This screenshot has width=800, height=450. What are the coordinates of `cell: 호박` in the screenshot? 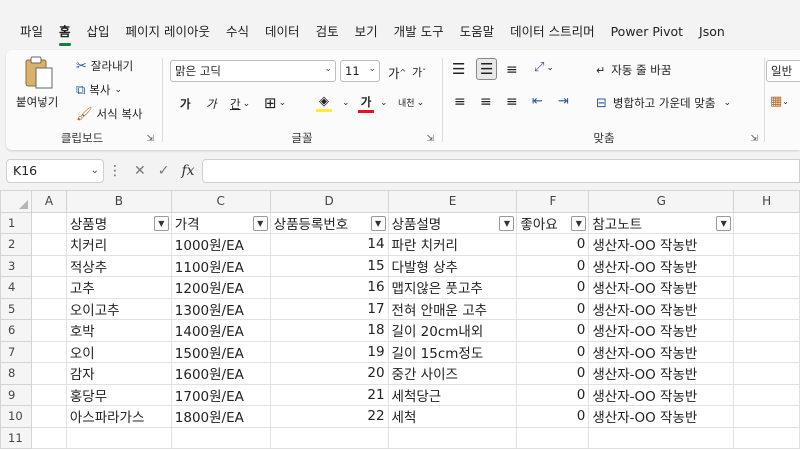 It's located at (118, 330).